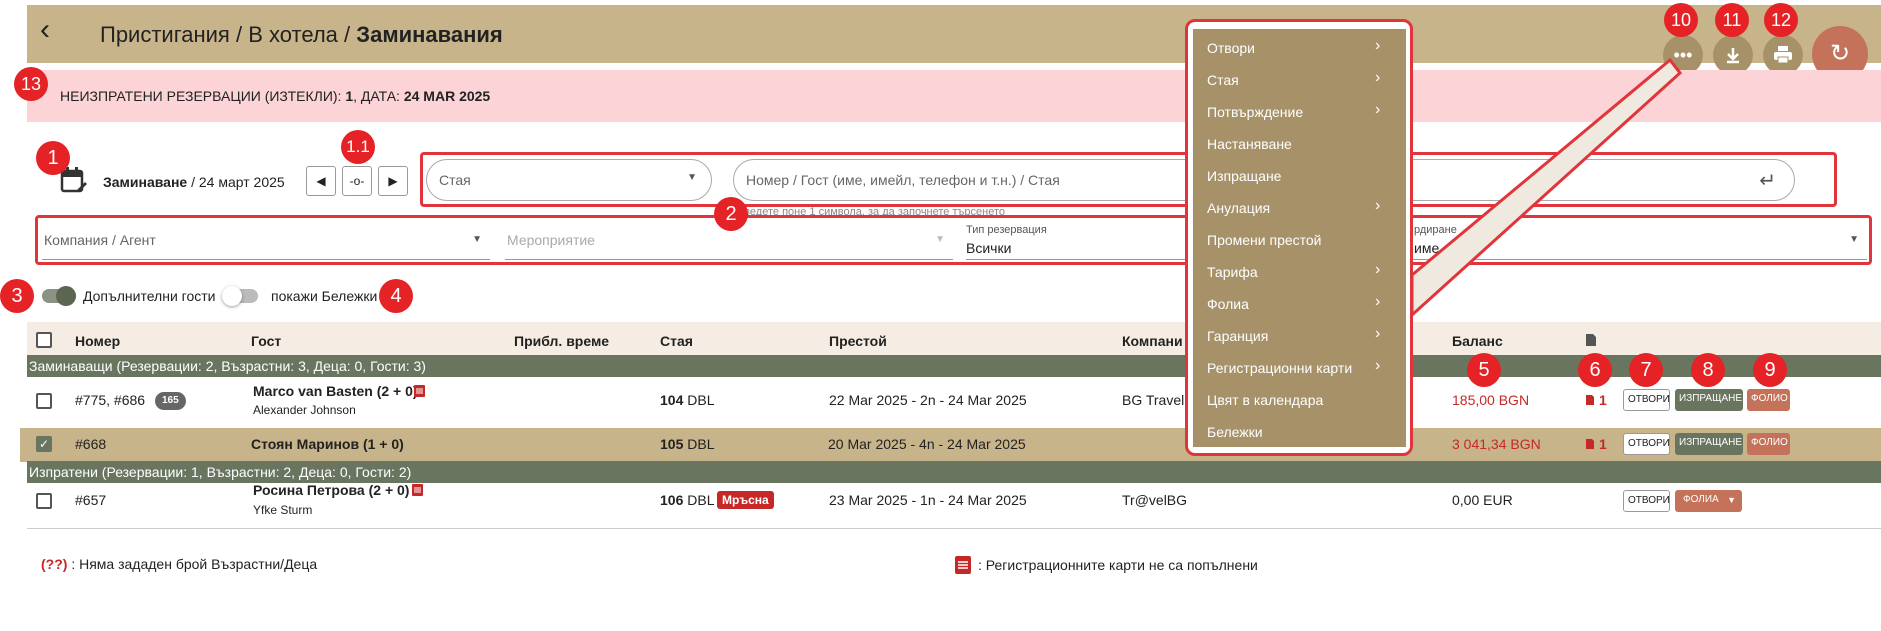 Image resolution: width=1881 pixels, height=631 pixels. What do you see at coordinates (1231, 48) in the screenshot?
I see `menu-item-open: Отвори` at bounding box center [1231, 48].